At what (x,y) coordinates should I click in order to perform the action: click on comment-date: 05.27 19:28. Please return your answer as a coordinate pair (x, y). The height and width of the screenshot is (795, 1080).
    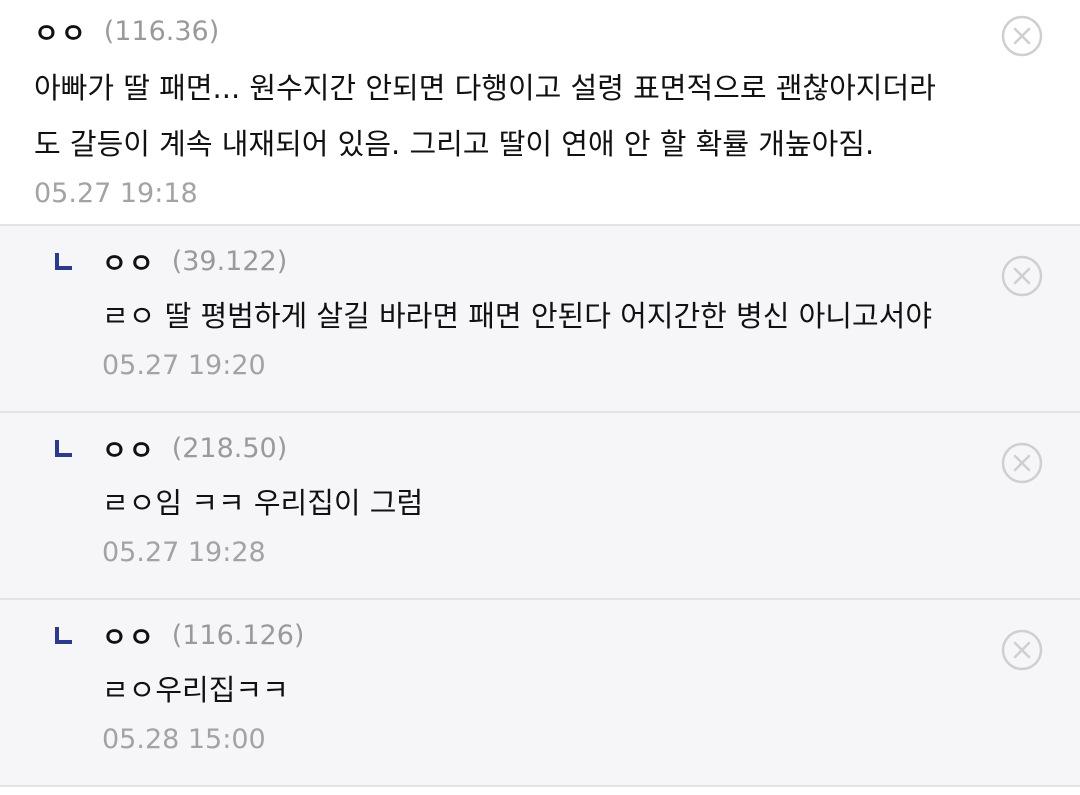
    Looking at the image, I should click on (184, 552).